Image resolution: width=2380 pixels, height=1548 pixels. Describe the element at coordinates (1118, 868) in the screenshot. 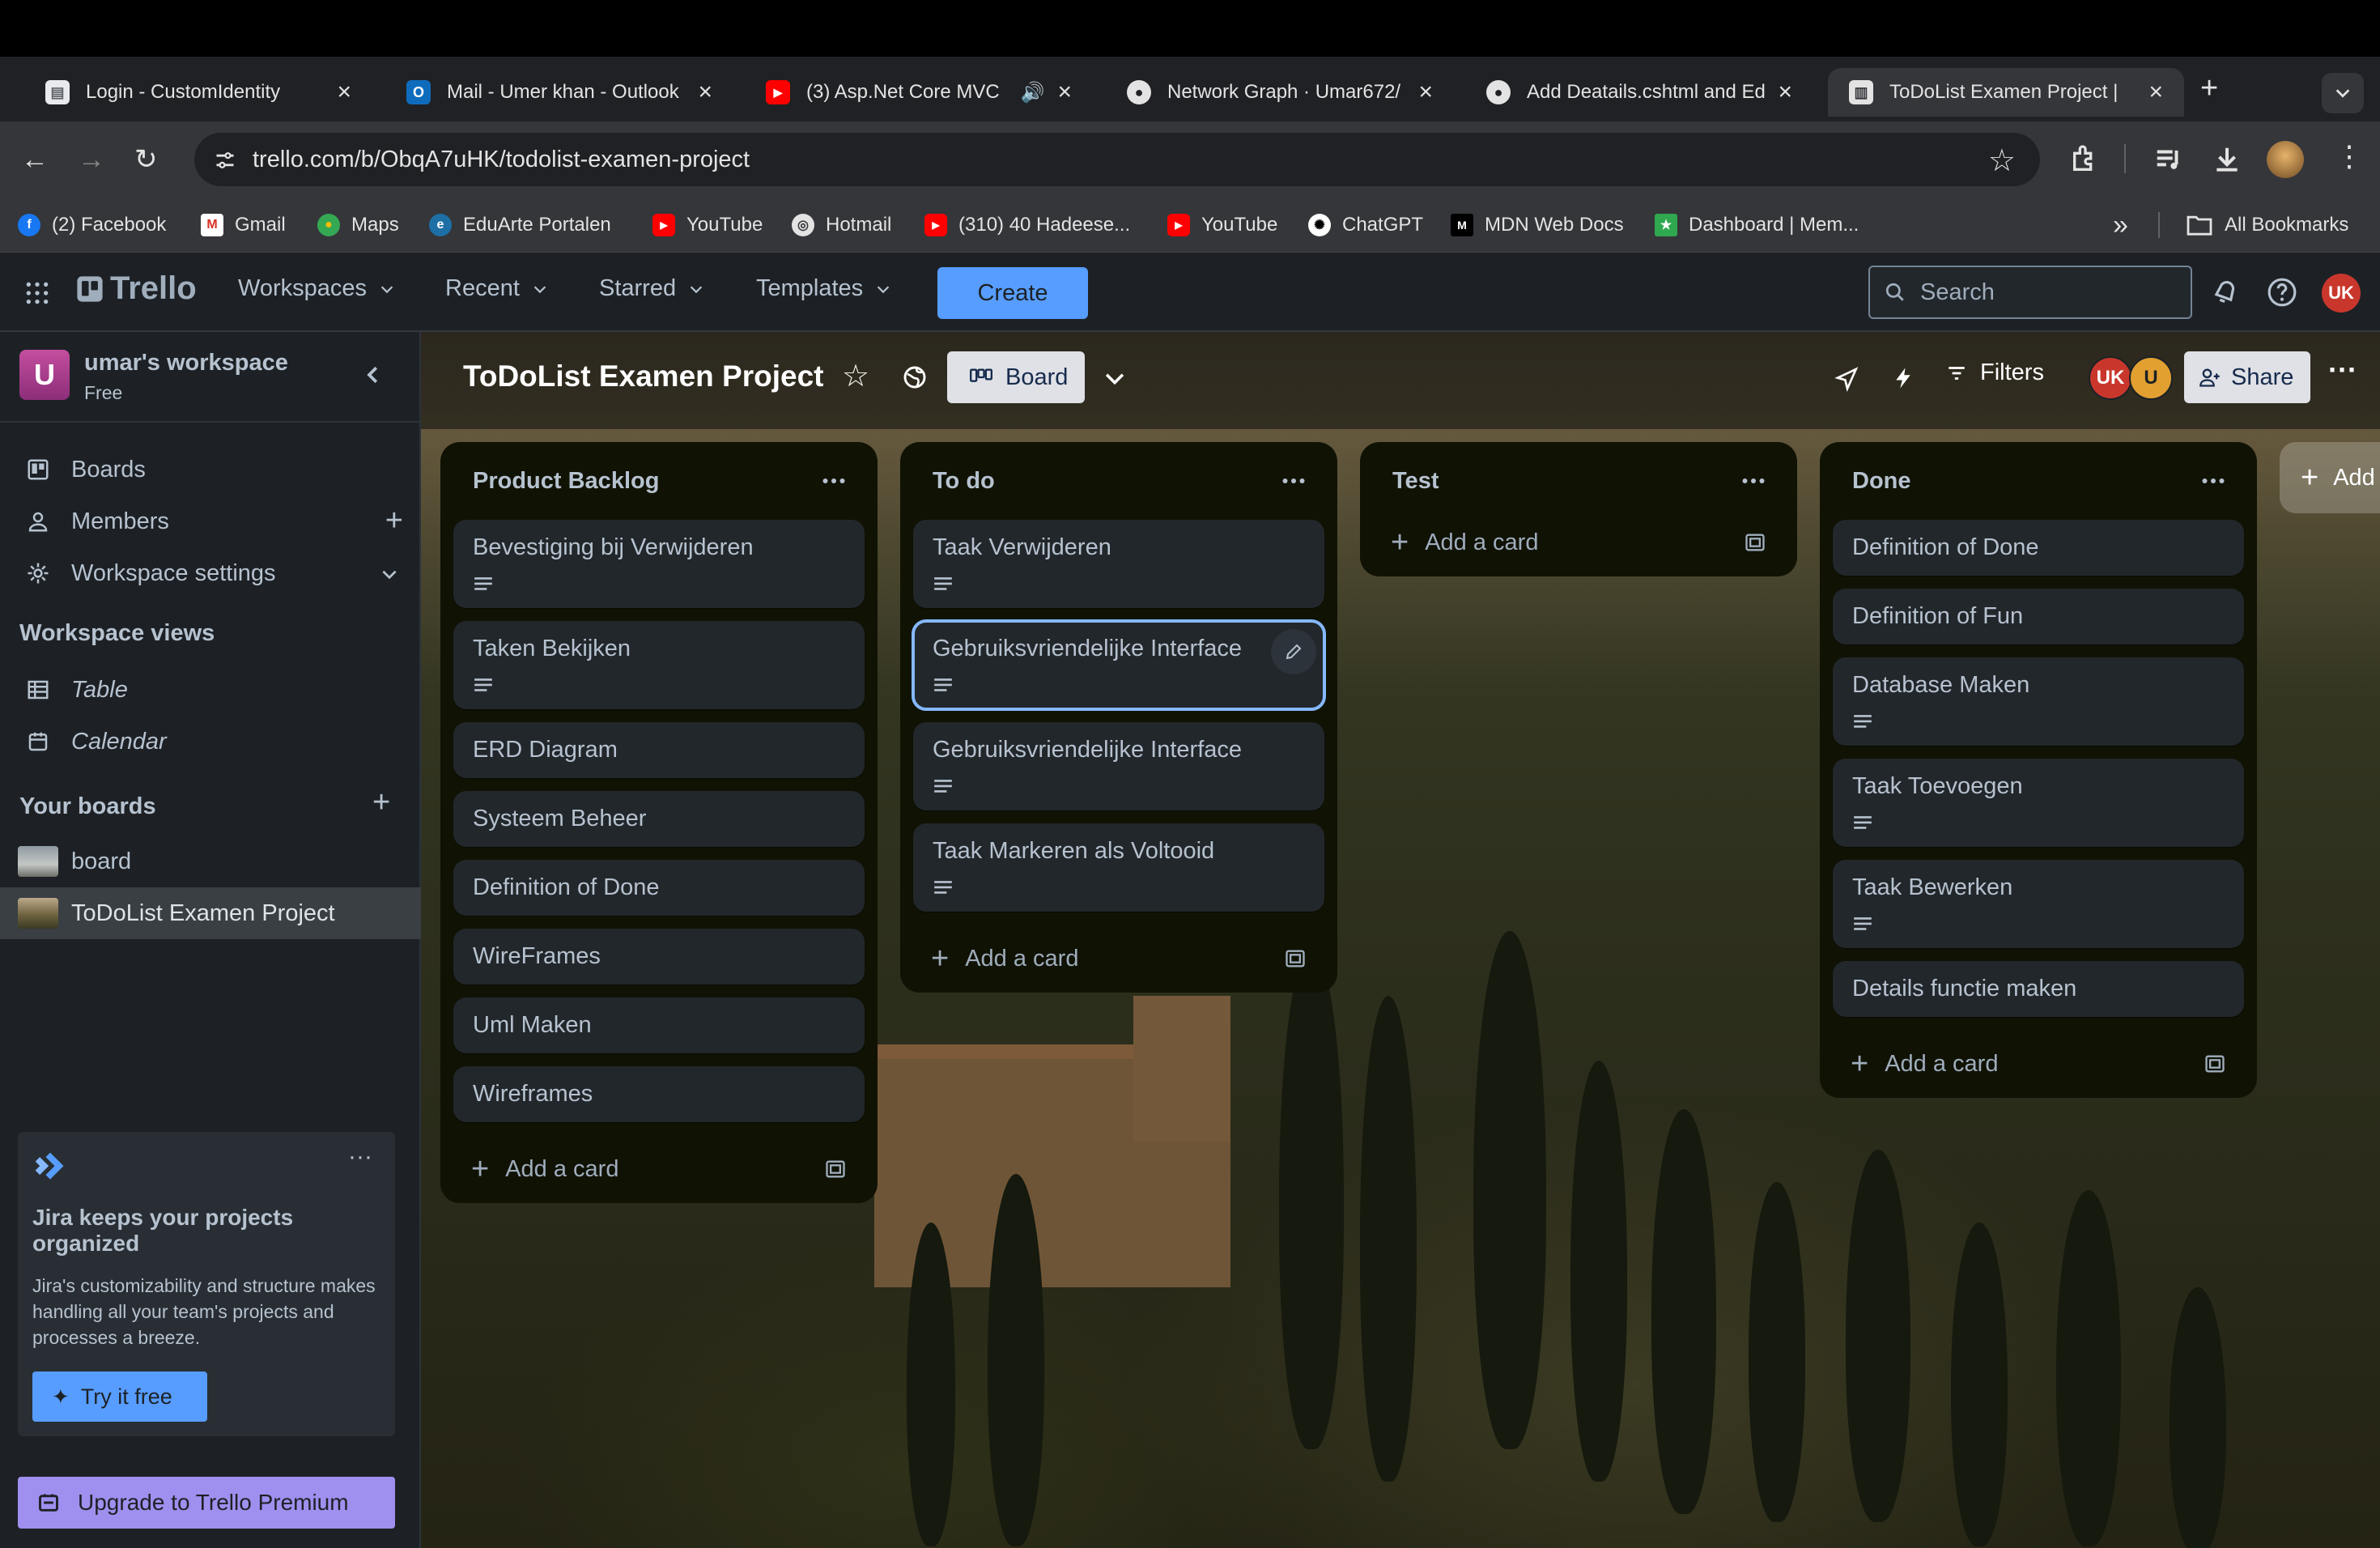

I see `card: Taak Markeren als Voltooid` at that location.